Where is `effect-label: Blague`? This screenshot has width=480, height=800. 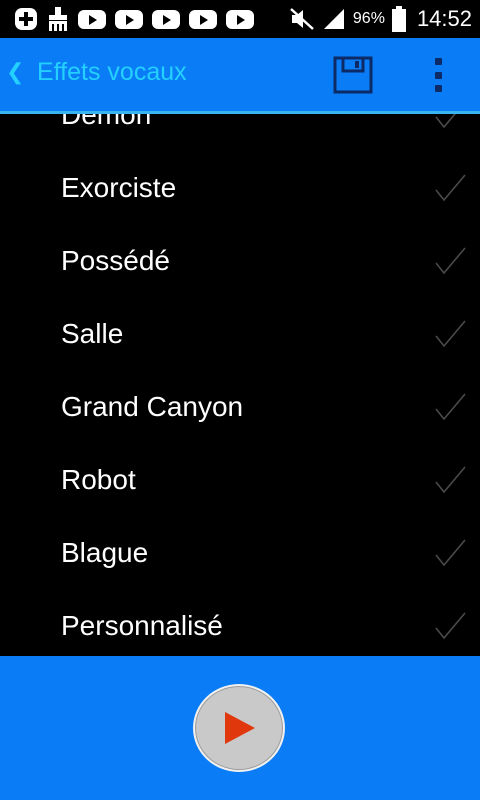
effect-label: Blague is located at coordinates (105, 552).